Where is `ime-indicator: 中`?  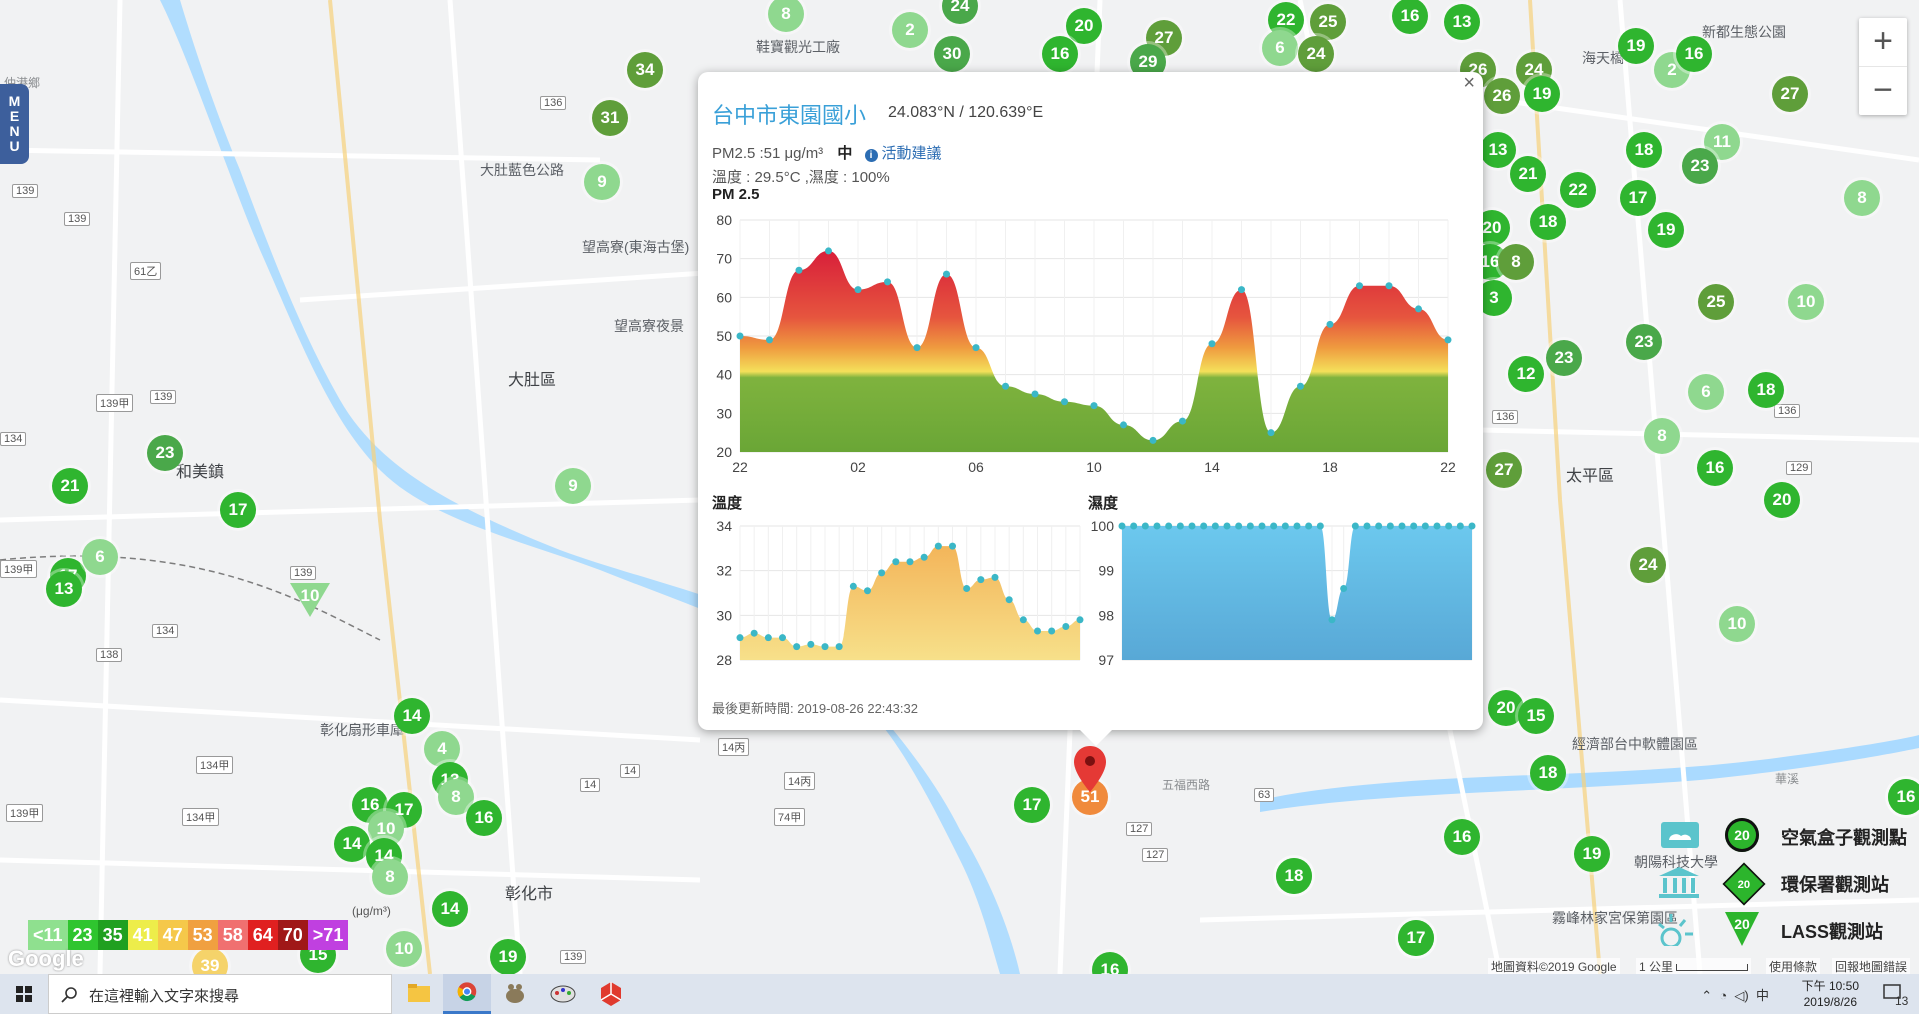 ime-indicator: 中 is located at coordinates (1762, 995).